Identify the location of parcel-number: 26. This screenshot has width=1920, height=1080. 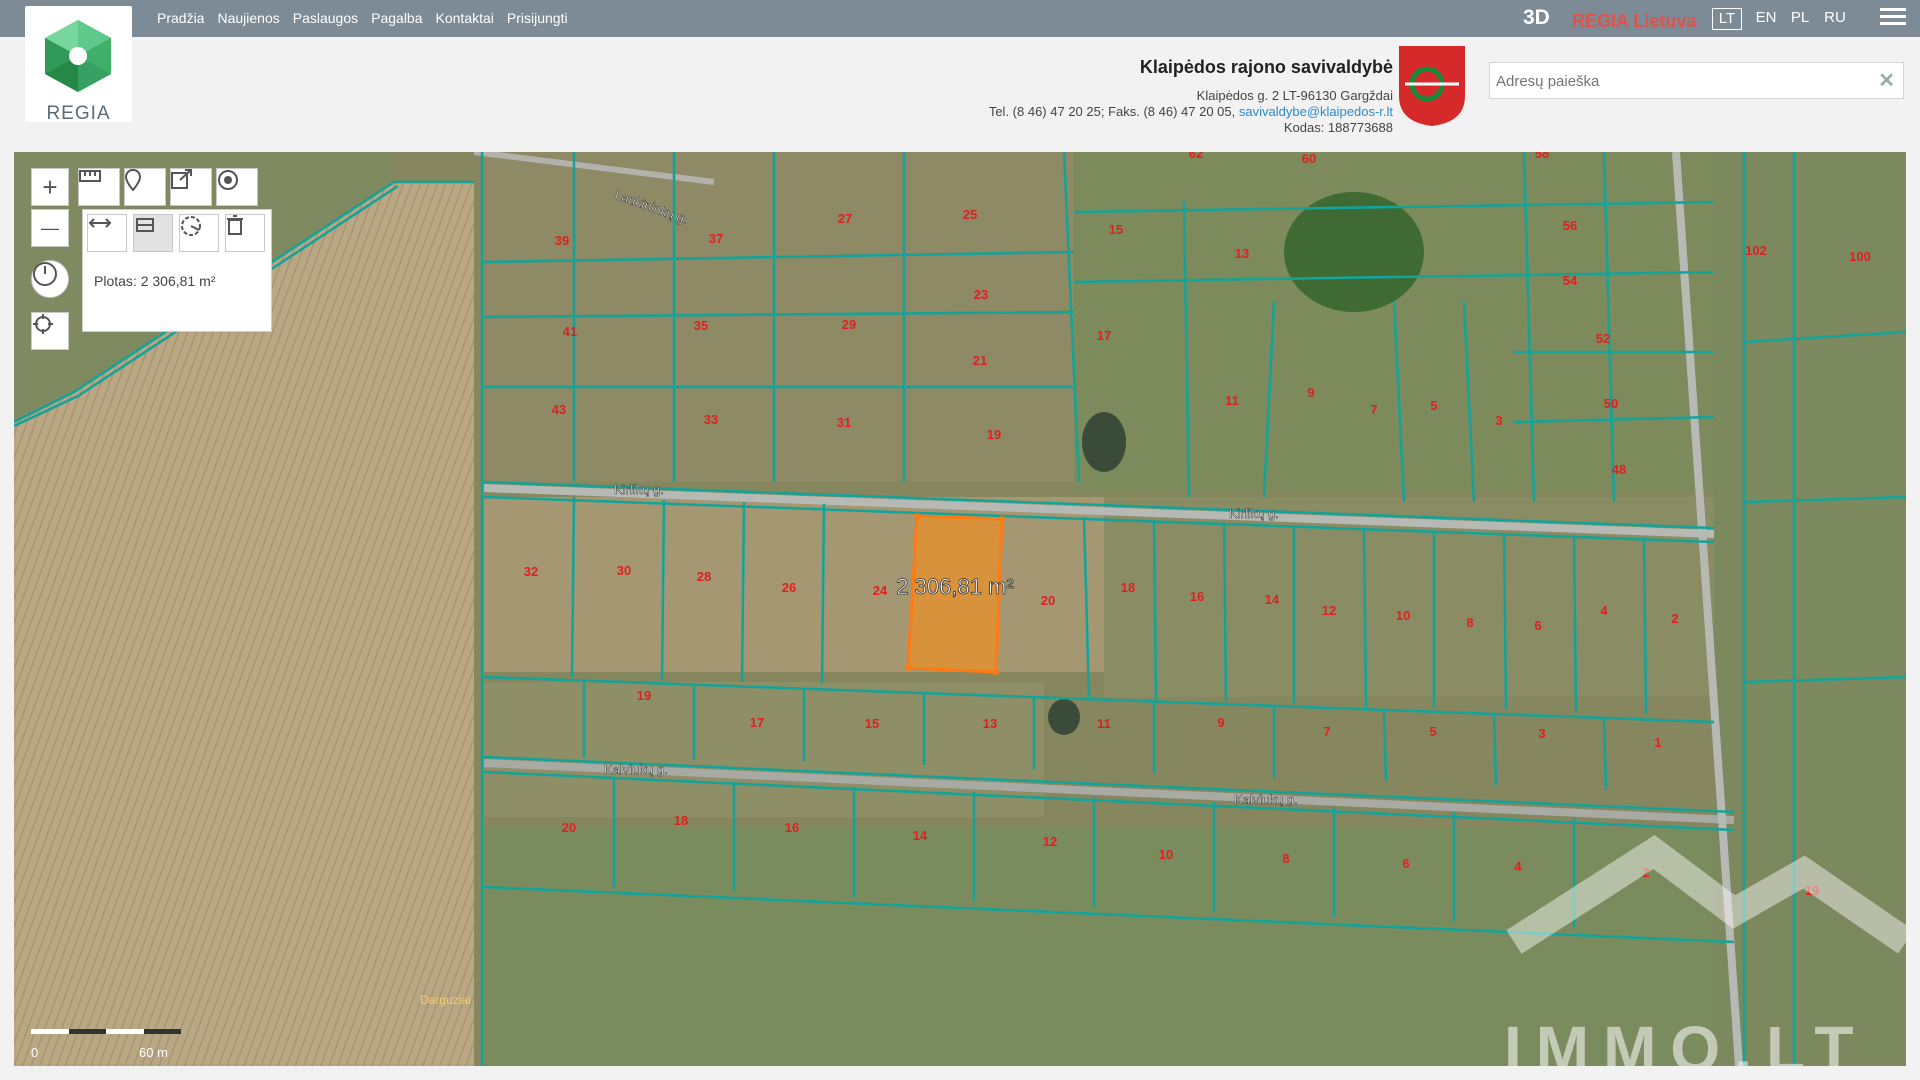
(789, 587).